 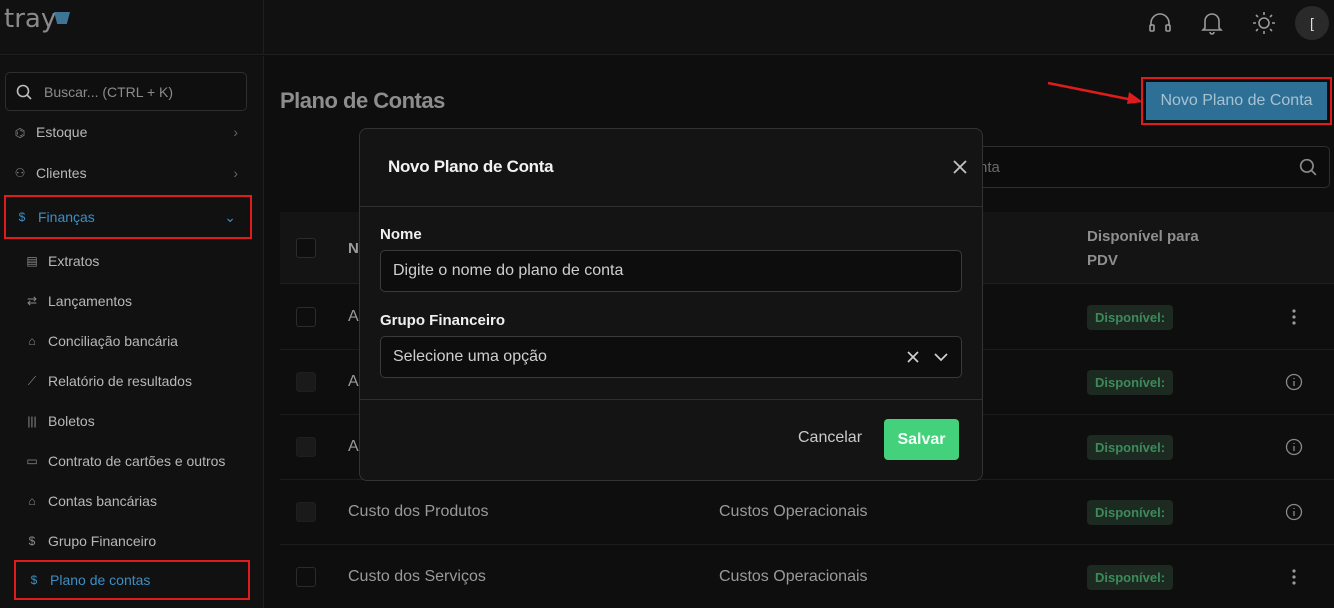 I want to click on sidebar-item-contas-bancarias: ⌂ Contas bancárias, so click(x=90, y=501).